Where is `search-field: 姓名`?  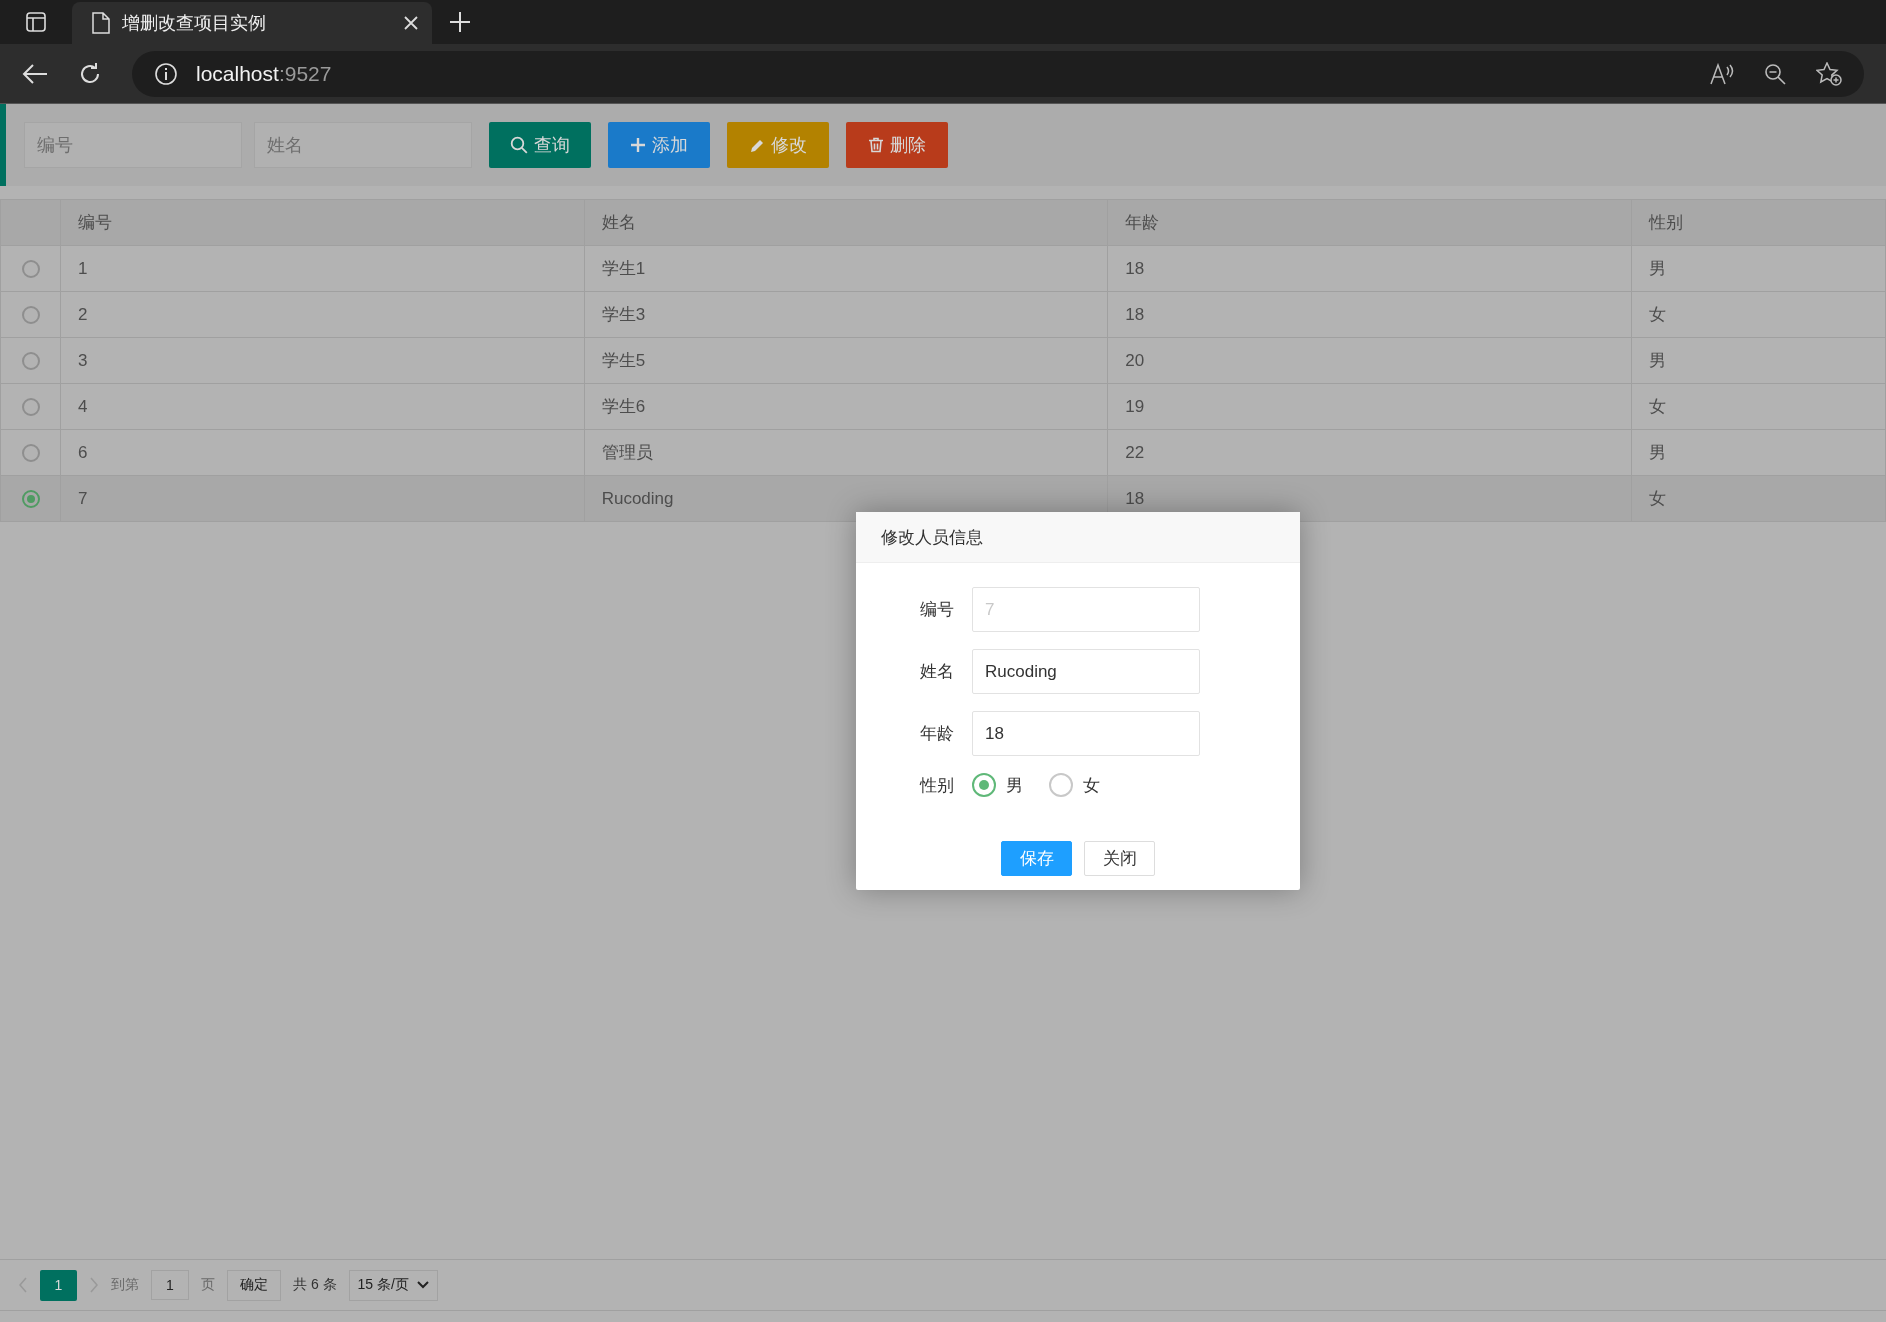 search-field: 姓名 is located at coordinates (363, 145).